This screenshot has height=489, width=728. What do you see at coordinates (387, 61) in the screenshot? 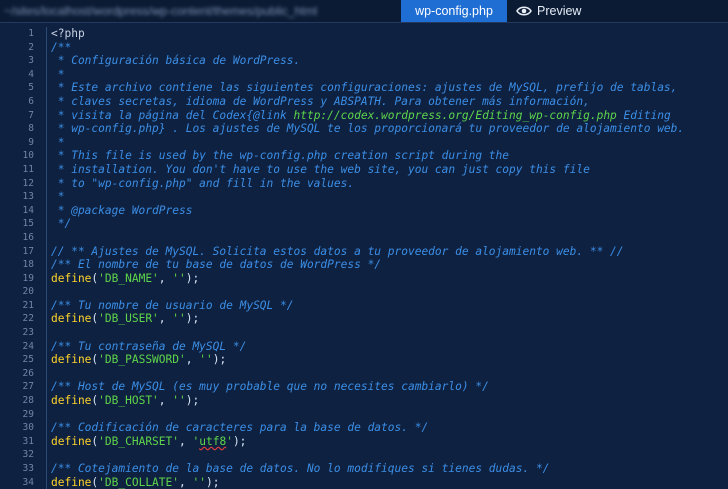
I see `code-line: * Configuración básica de WordPress.` at bounding box center [387, 61].